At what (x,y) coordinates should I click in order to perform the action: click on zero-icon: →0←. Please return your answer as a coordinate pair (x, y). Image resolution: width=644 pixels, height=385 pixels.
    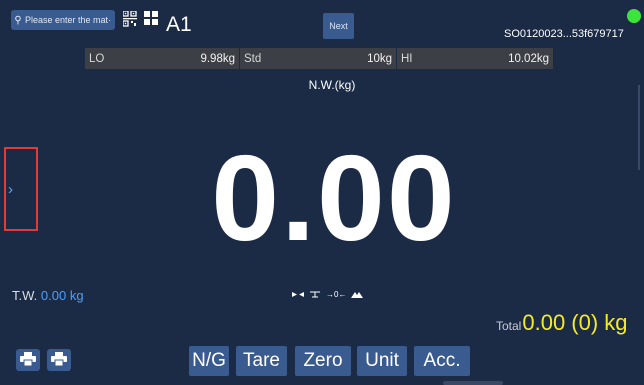
    Looking at the image, I should click on (336, 294).